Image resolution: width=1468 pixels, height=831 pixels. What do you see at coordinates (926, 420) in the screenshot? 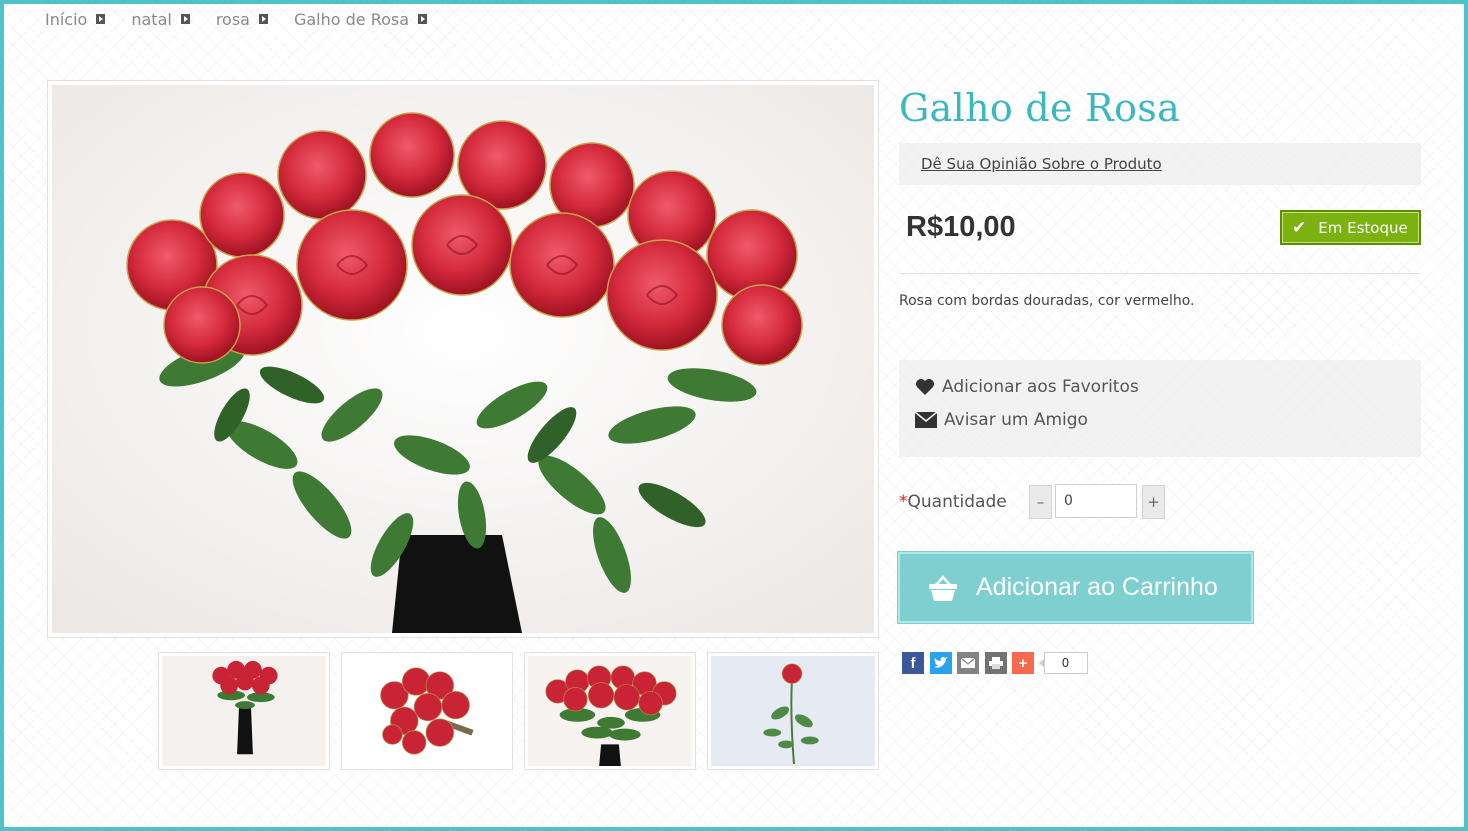
I see `envelope-icon` at bounding box center [926, 420].